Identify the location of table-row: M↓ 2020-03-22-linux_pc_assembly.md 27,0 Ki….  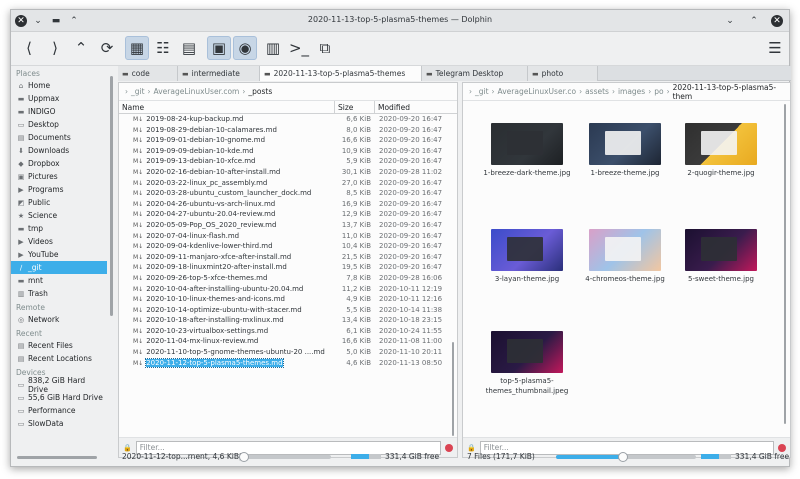
(288, 183).